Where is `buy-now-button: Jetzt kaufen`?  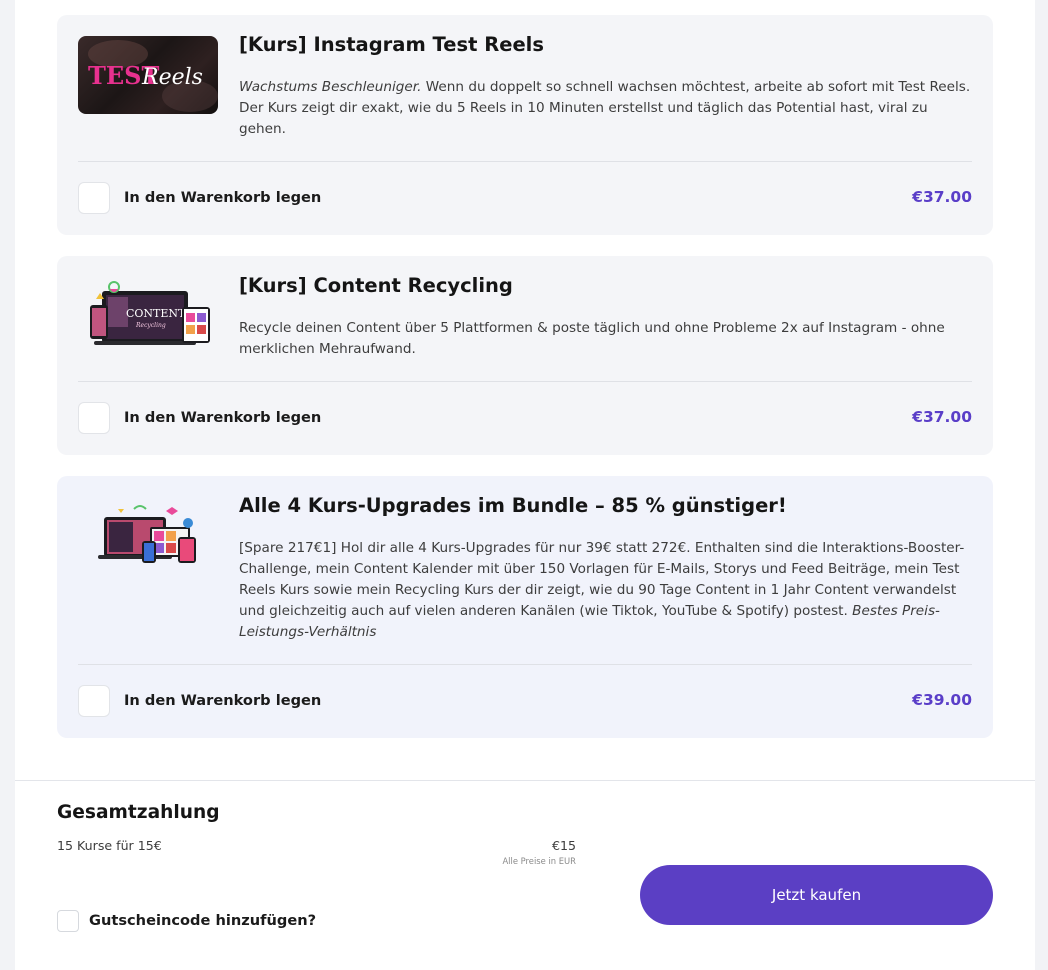 buy-now-button: Jetzt kaufen is located at coordinates (816, 895).